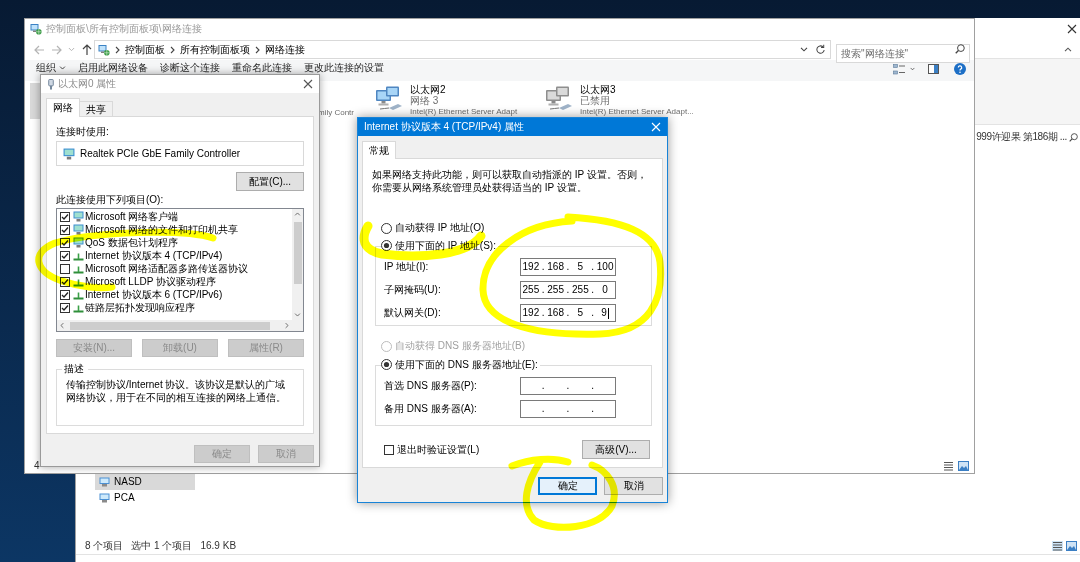  What do you see at coordinates (176, 391) in the screenshot?
I see `description-text: 传输控制协议/Internet 协议。该协议是默认的广域网络协议，用于在不同的相互连接的网络上通信。` at bounding box center [176, 391].